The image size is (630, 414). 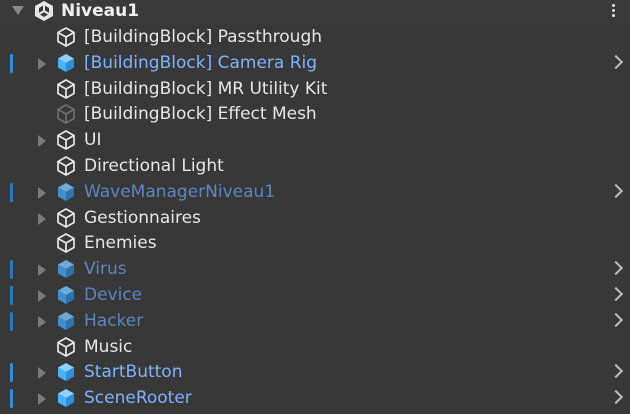 What do you see at coordinates (108, 346) in the screenshot?
I see `hierarchy-item-label: Music` at bounding box center [108, 346].